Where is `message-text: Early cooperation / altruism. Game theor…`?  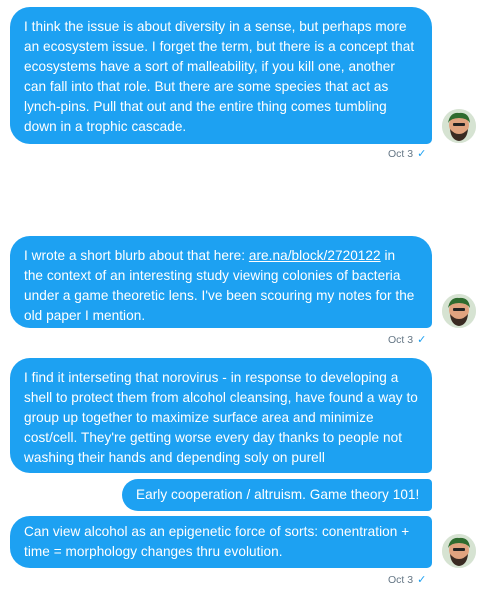
message-text: Early cooperation / altruism. Game theor… is located at coordinates (278, 494).